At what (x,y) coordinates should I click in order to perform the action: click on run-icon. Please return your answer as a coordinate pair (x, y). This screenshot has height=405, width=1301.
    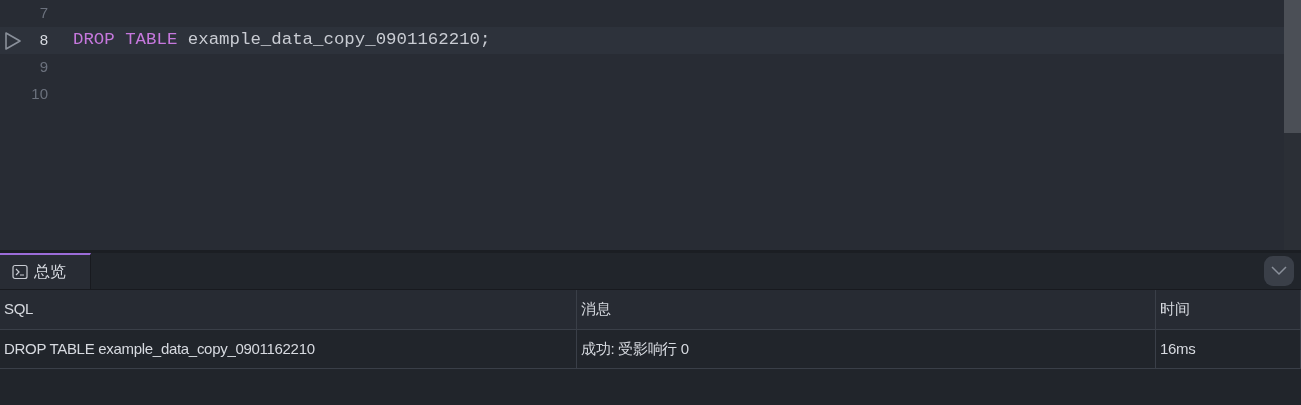
    Looking at the image, I should click on (13, 40).